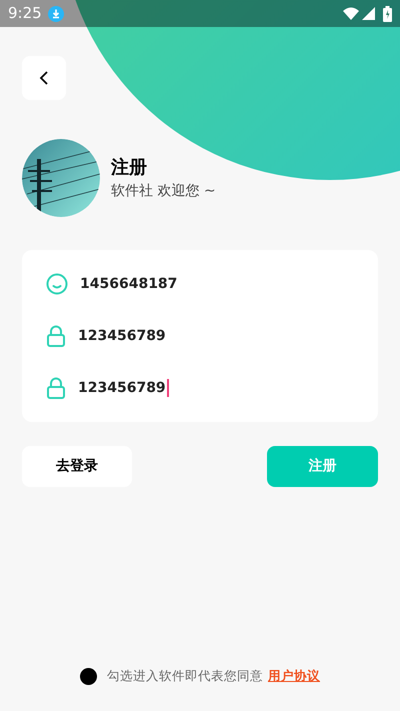 This screenshot has width=400, height=711. What do you see at coordinates (25, 13) in the screenshot?
I see `status-time: 9:25` at bounding box center [25, 13].